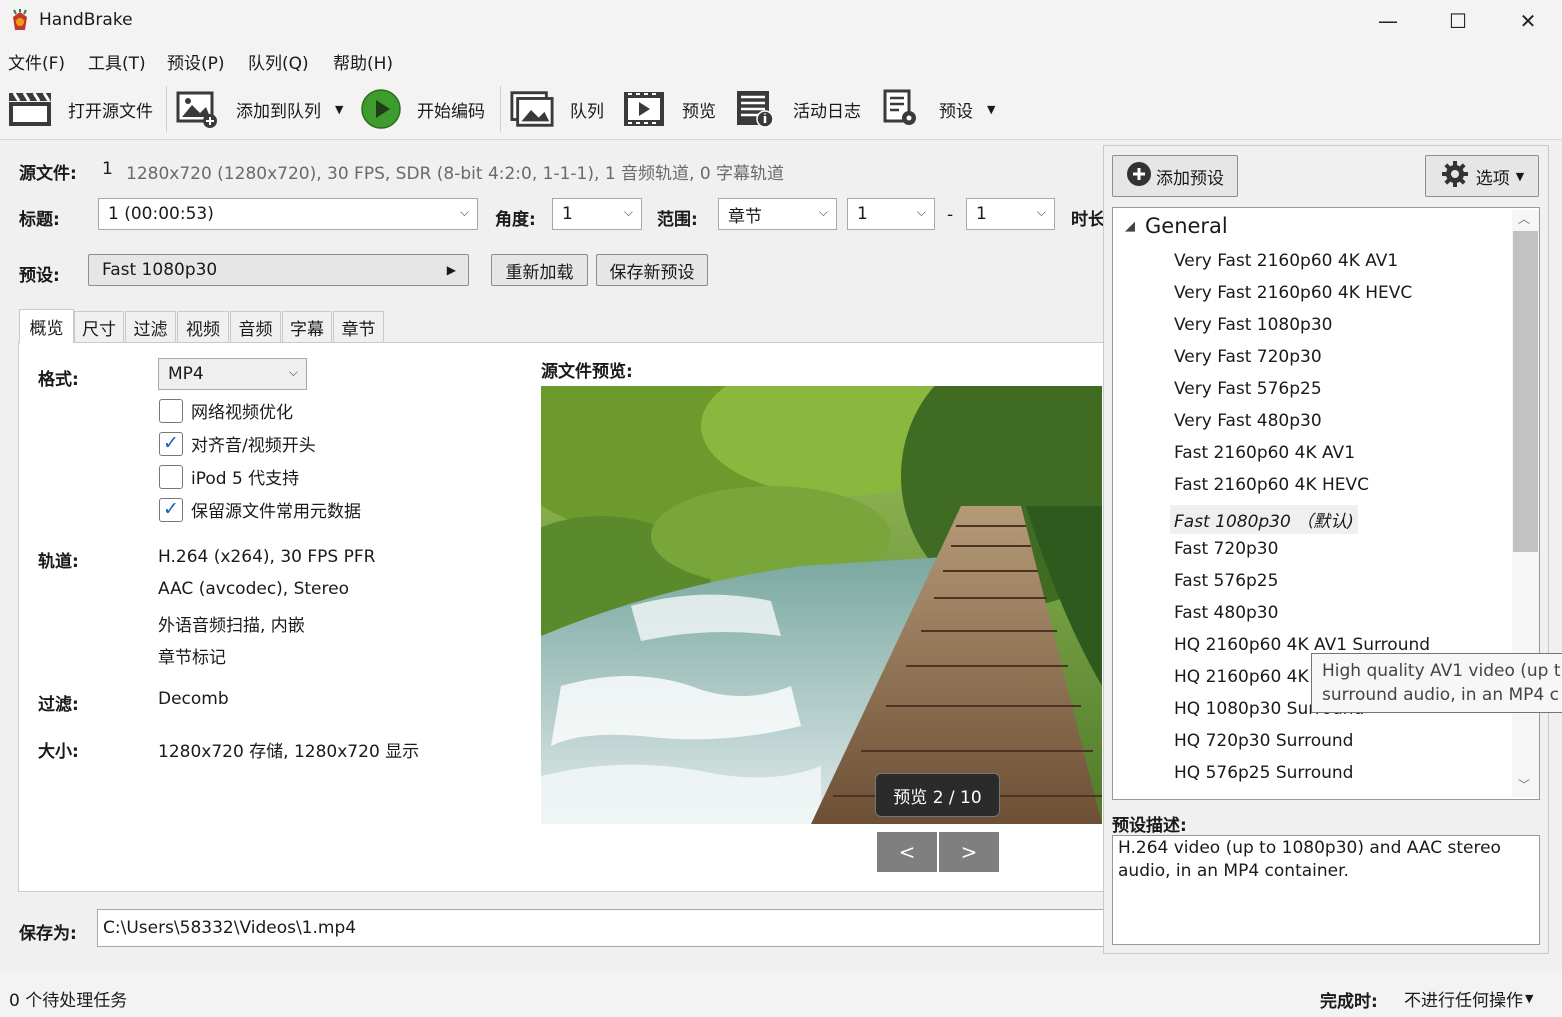 This screenshot has height=1017, width=1562. Describe the element at coordinates (745, 216) in the screenshot. I see `range-type-value: 章节` at that location.